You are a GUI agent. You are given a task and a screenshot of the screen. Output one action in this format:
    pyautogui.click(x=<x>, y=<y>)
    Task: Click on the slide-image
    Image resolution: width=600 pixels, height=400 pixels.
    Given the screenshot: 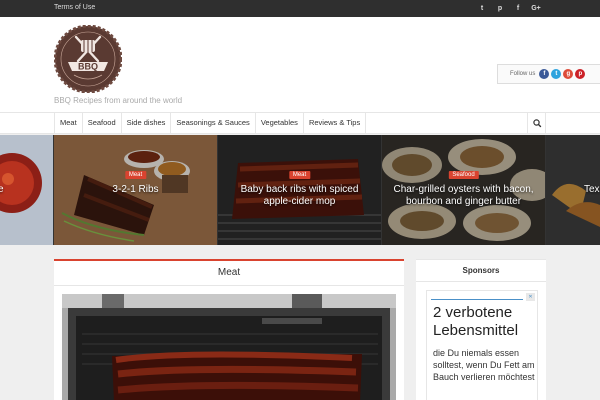 What is the action you would take?
    pyautogui.click(x=26, y=190)
    